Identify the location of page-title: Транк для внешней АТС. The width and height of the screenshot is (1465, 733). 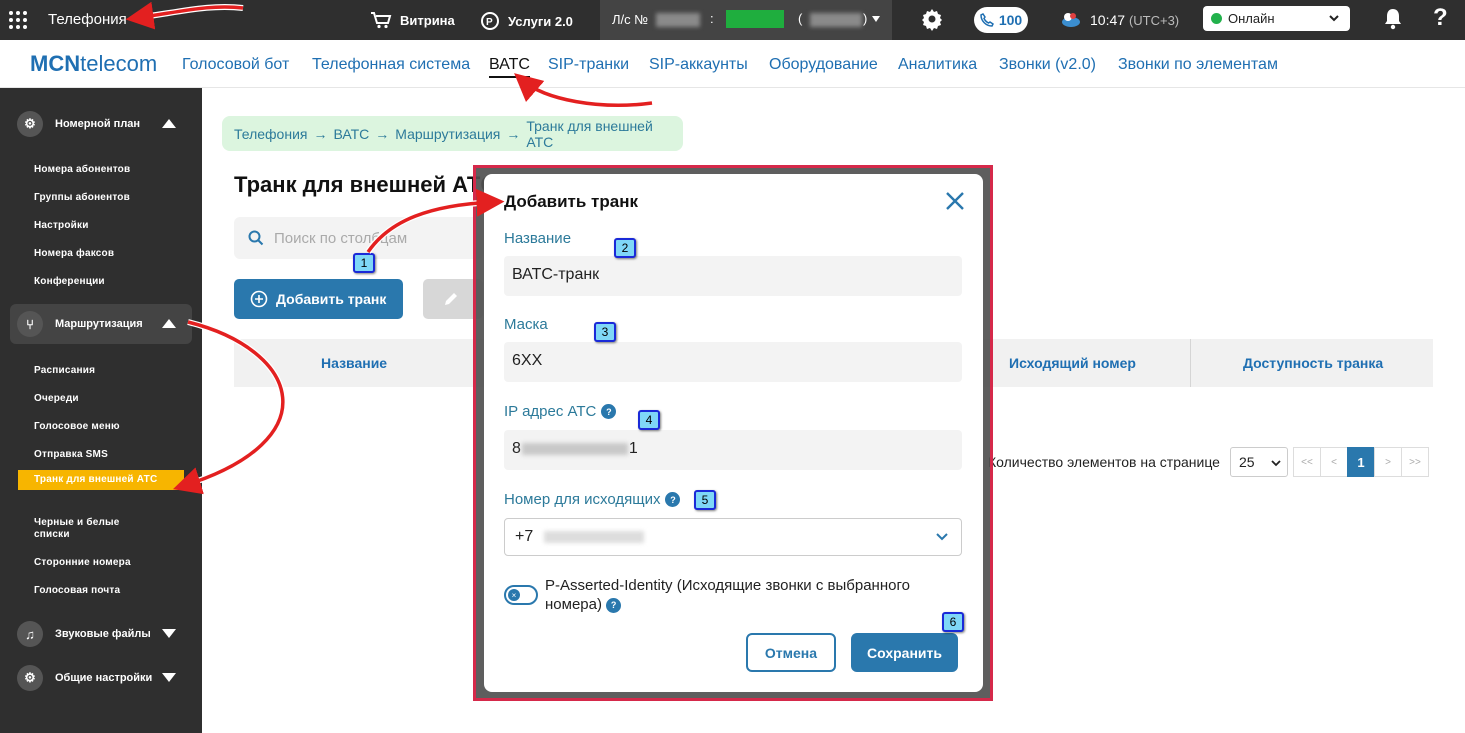
(365, 184).